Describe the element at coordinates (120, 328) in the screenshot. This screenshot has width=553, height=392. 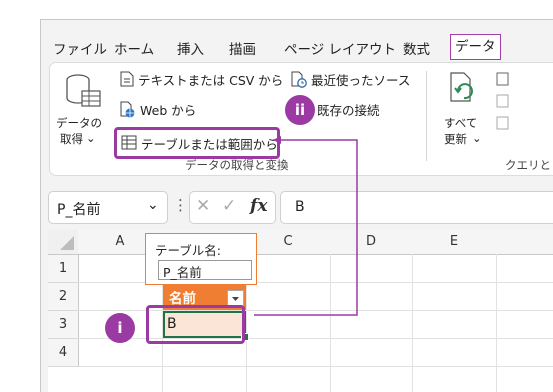
I see `step-badge-i: i` at that location.